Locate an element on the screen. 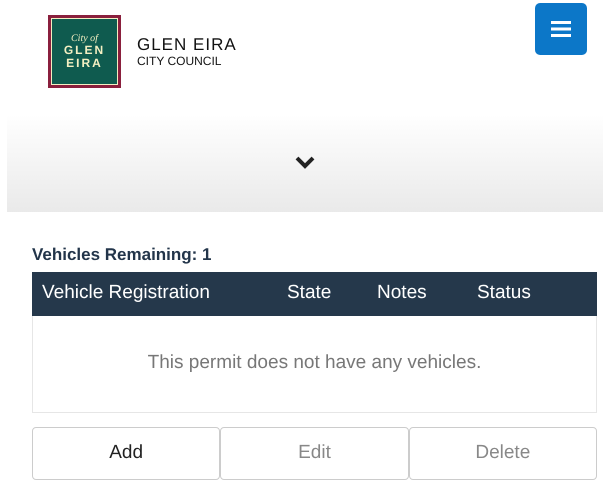 This screenshot has height=502, width=603. column-header: Vehicle Registration is located at coordinates (126, 293).